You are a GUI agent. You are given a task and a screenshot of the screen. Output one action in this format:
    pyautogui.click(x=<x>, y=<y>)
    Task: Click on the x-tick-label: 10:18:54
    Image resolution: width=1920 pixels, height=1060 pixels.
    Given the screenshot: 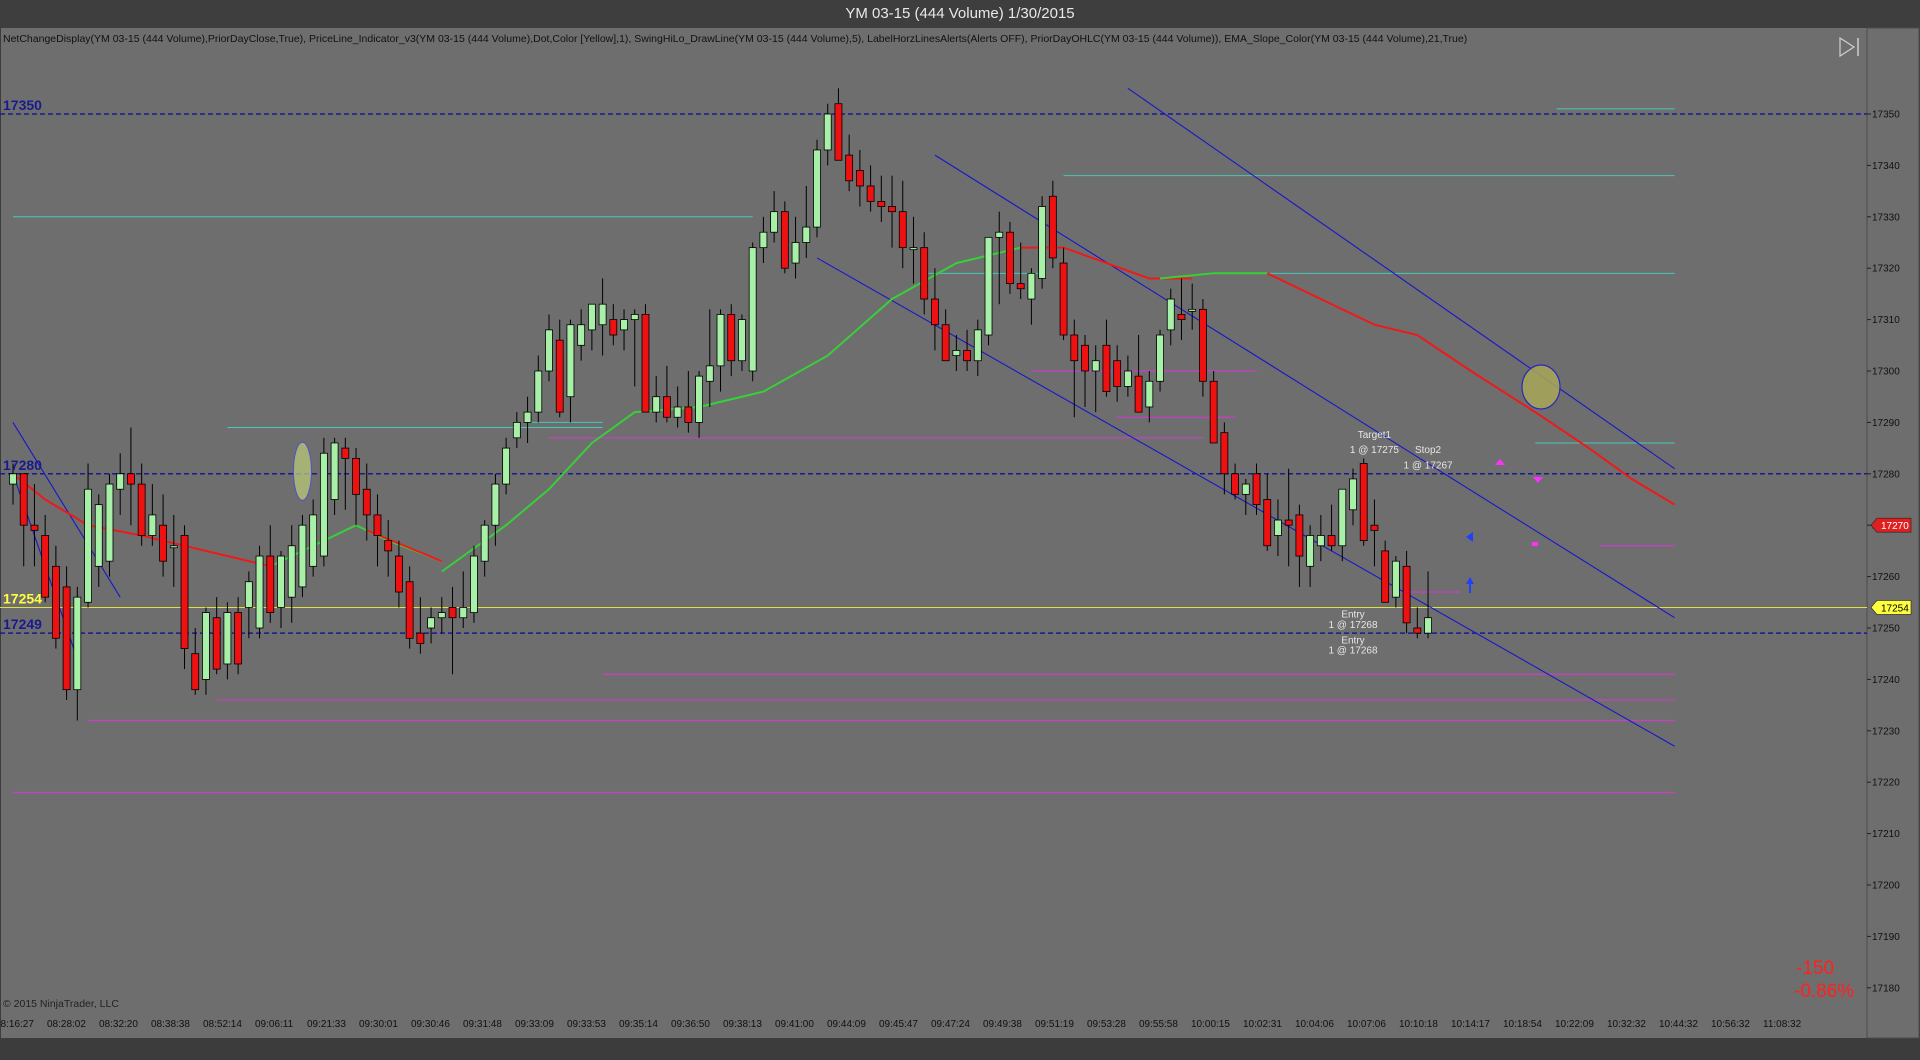 What is the action you would take?
    pyautogui.click(x=1522, y=1024)
    